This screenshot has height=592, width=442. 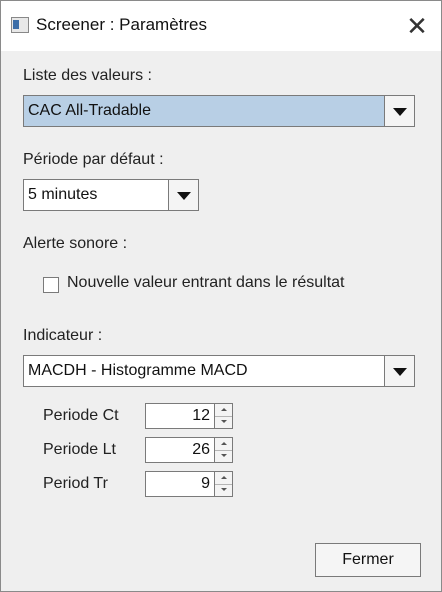 What do you see at coordinates (368, 560) in the screenshot?
I see `fermer-button: Fermer` at bounding box center [368, 560].